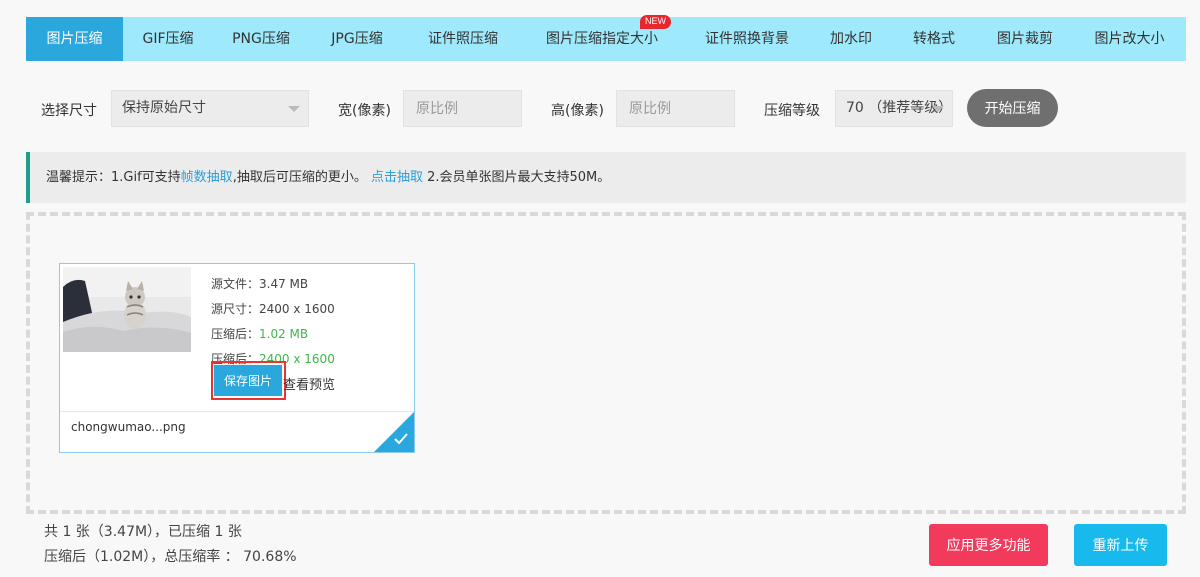  I want to click on tip-prefix: 温馨提示：1.Gif可支持, so click(113, 177).